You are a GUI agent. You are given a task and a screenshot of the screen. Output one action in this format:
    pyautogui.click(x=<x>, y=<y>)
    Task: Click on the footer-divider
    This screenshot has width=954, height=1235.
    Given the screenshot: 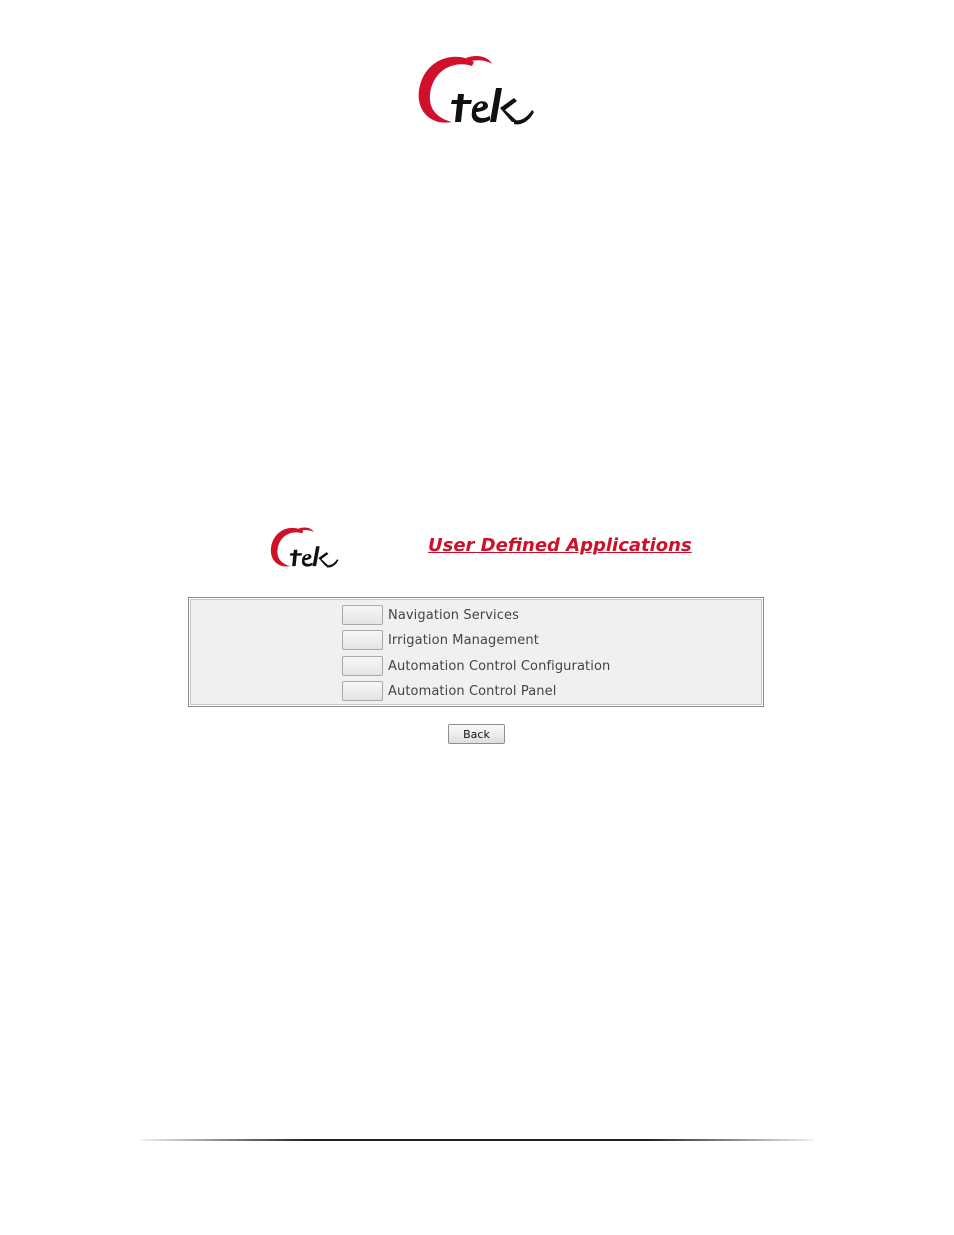 What is the action you would take?
    pyautogui.click(x=477, y=1140)
    